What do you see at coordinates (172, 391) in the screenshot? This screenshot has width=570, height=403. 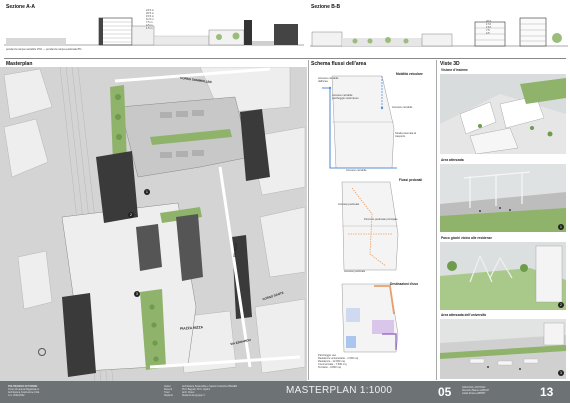 I see `meta-labels: Atelier Docenti Tutor Studenti` at bounding box center [172, 391].